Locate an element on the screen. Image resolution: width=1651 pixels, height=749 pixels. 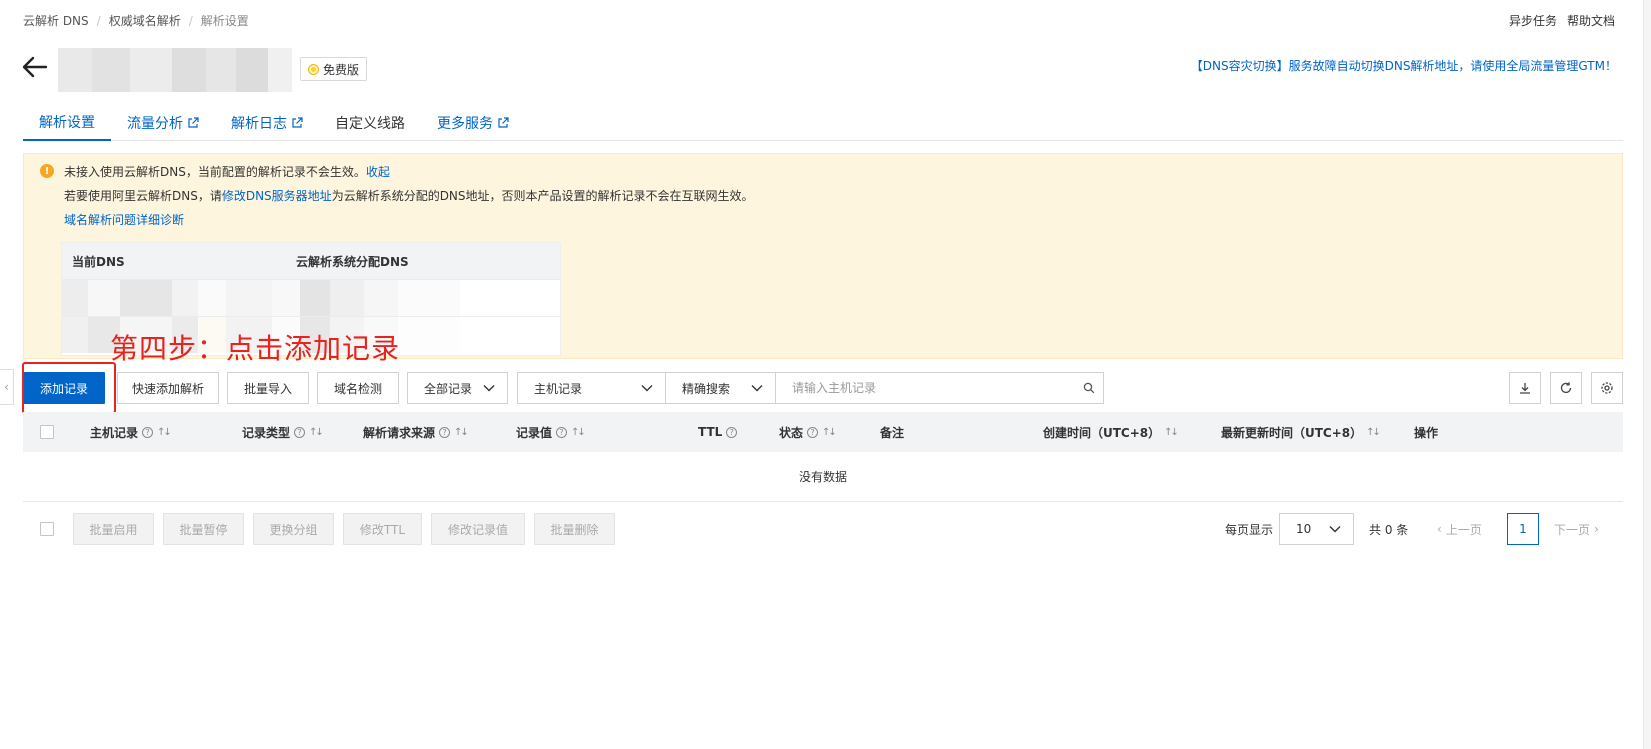
modify-ttl-button: 修改TTL is located at coordinates (382, 529).